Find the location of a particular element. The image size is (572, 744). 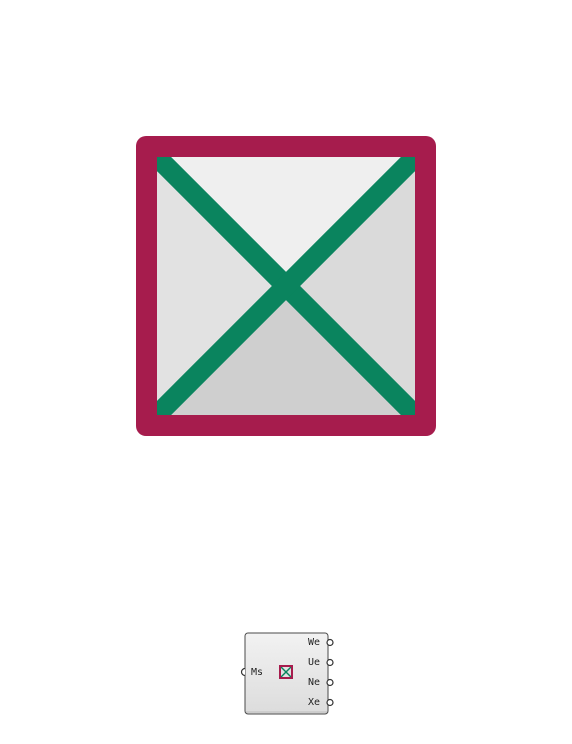

output-label-xe: Xe is located at coordinates (314, 702).